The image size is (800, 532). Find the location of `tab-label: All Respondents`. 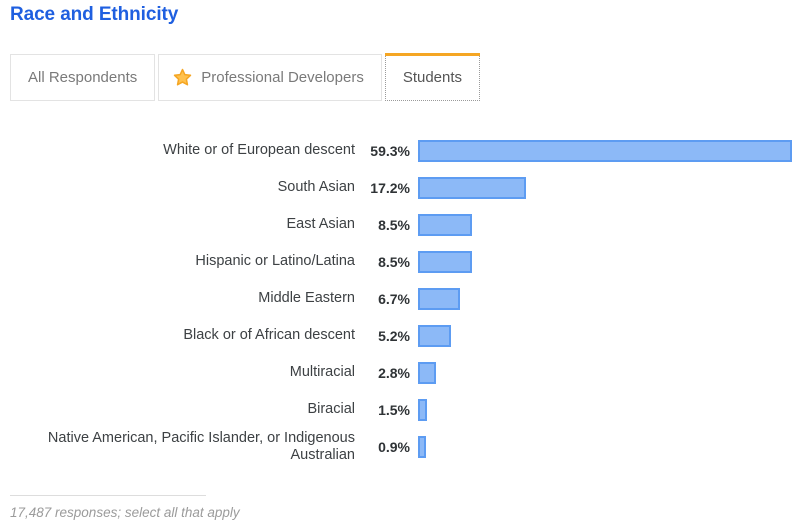

tab-label: All Respondents is located at coordinates (83, 77).